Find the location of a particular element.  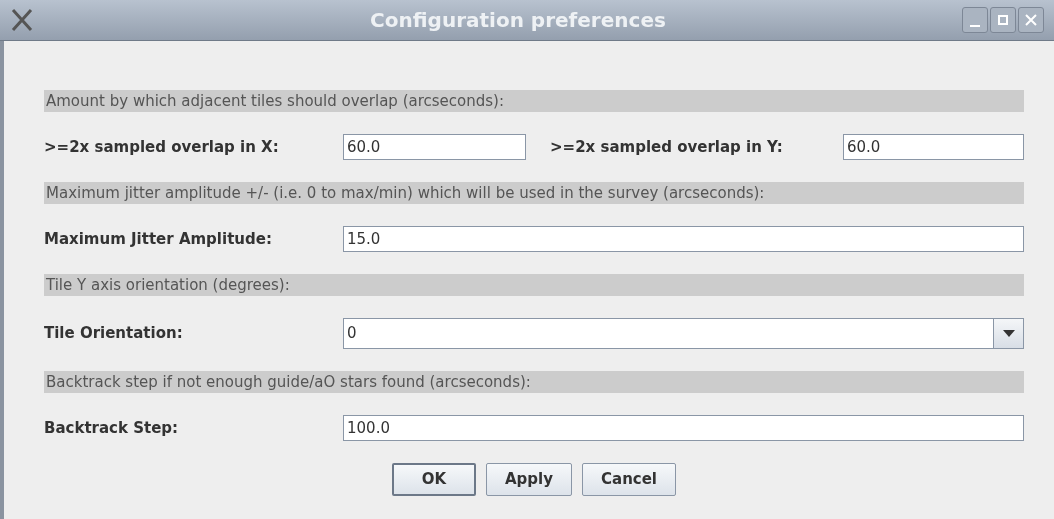

section-heading: Tile Y axis orientation (degrees): is located at coordinates (534, 285).